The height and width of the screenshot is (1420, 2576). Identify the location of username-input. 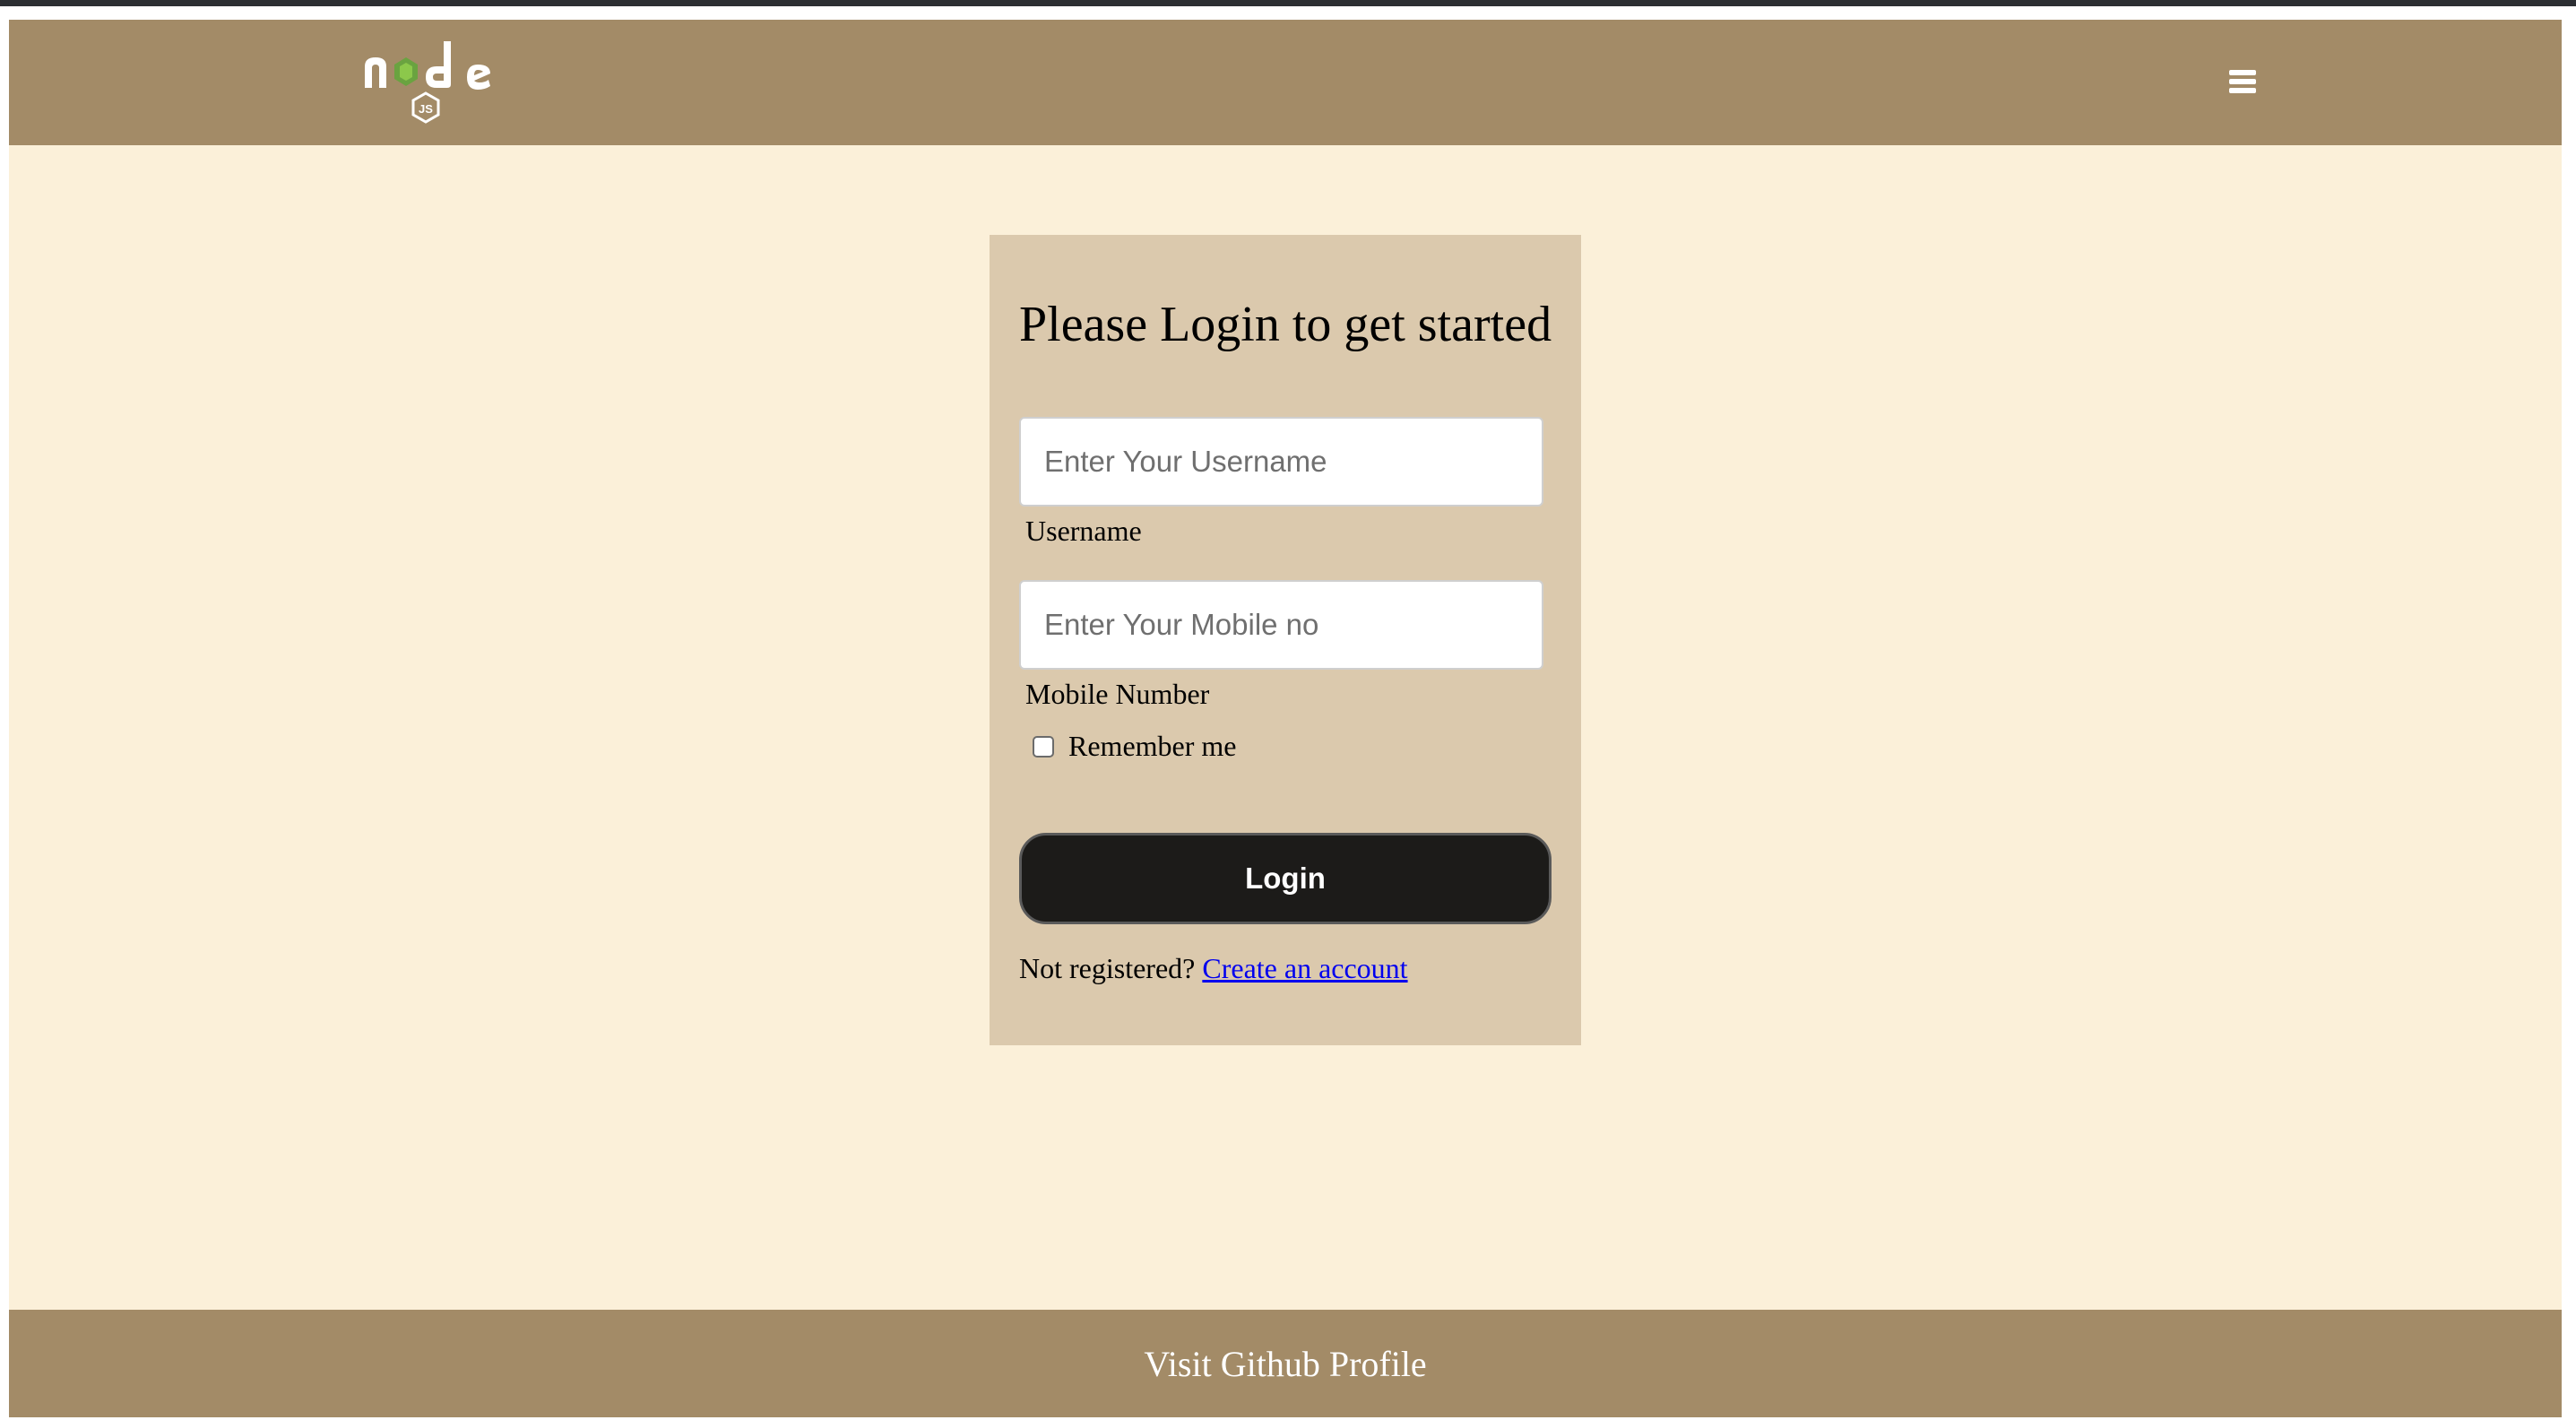
(1281, 462).